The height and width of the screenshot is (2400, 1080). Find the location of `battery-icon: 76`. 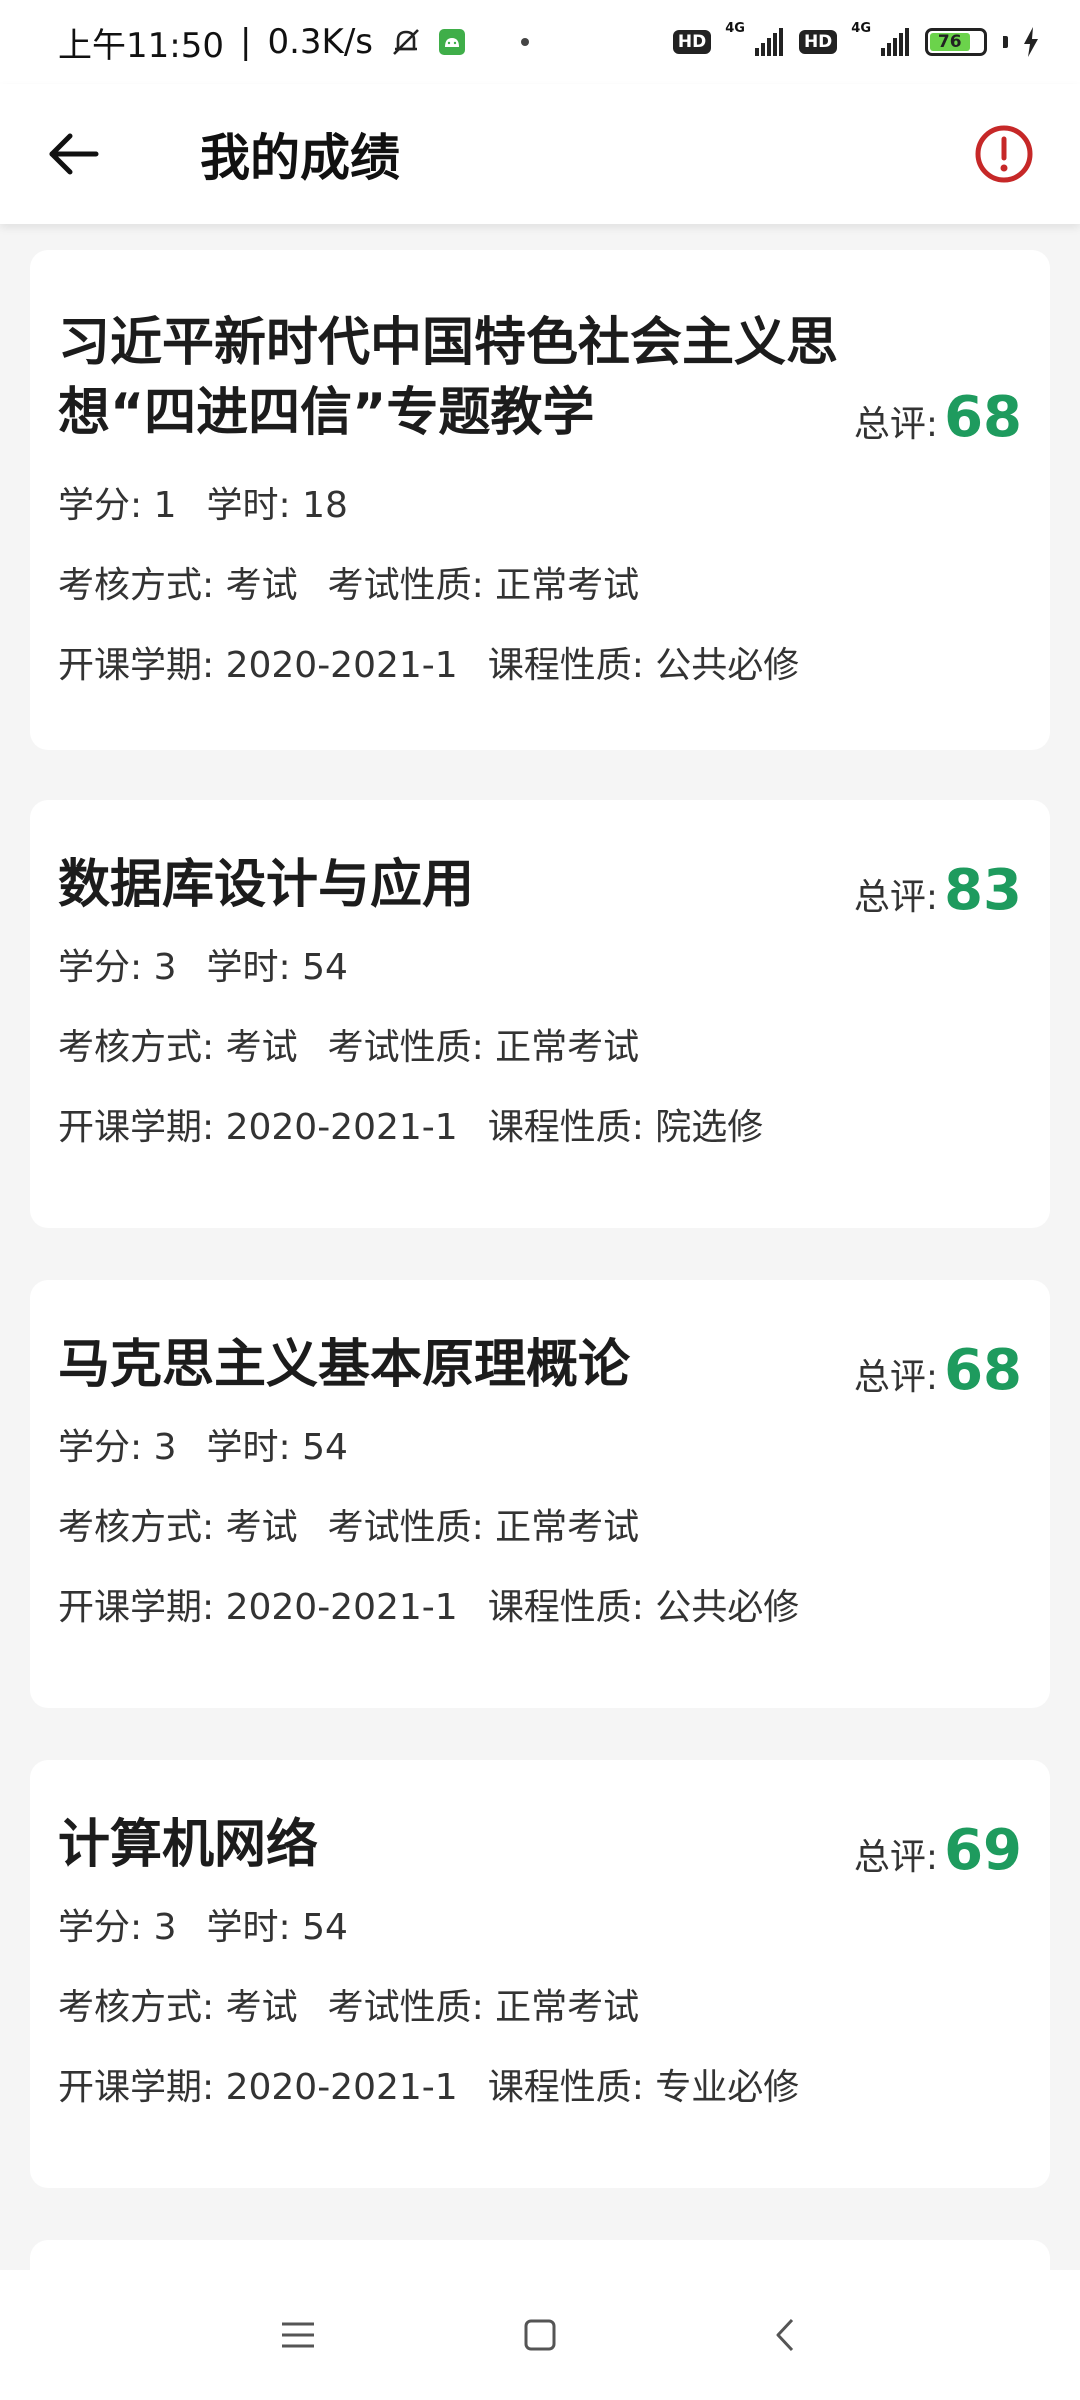

battery-icon: 76 is located at coordinates (956, 42).